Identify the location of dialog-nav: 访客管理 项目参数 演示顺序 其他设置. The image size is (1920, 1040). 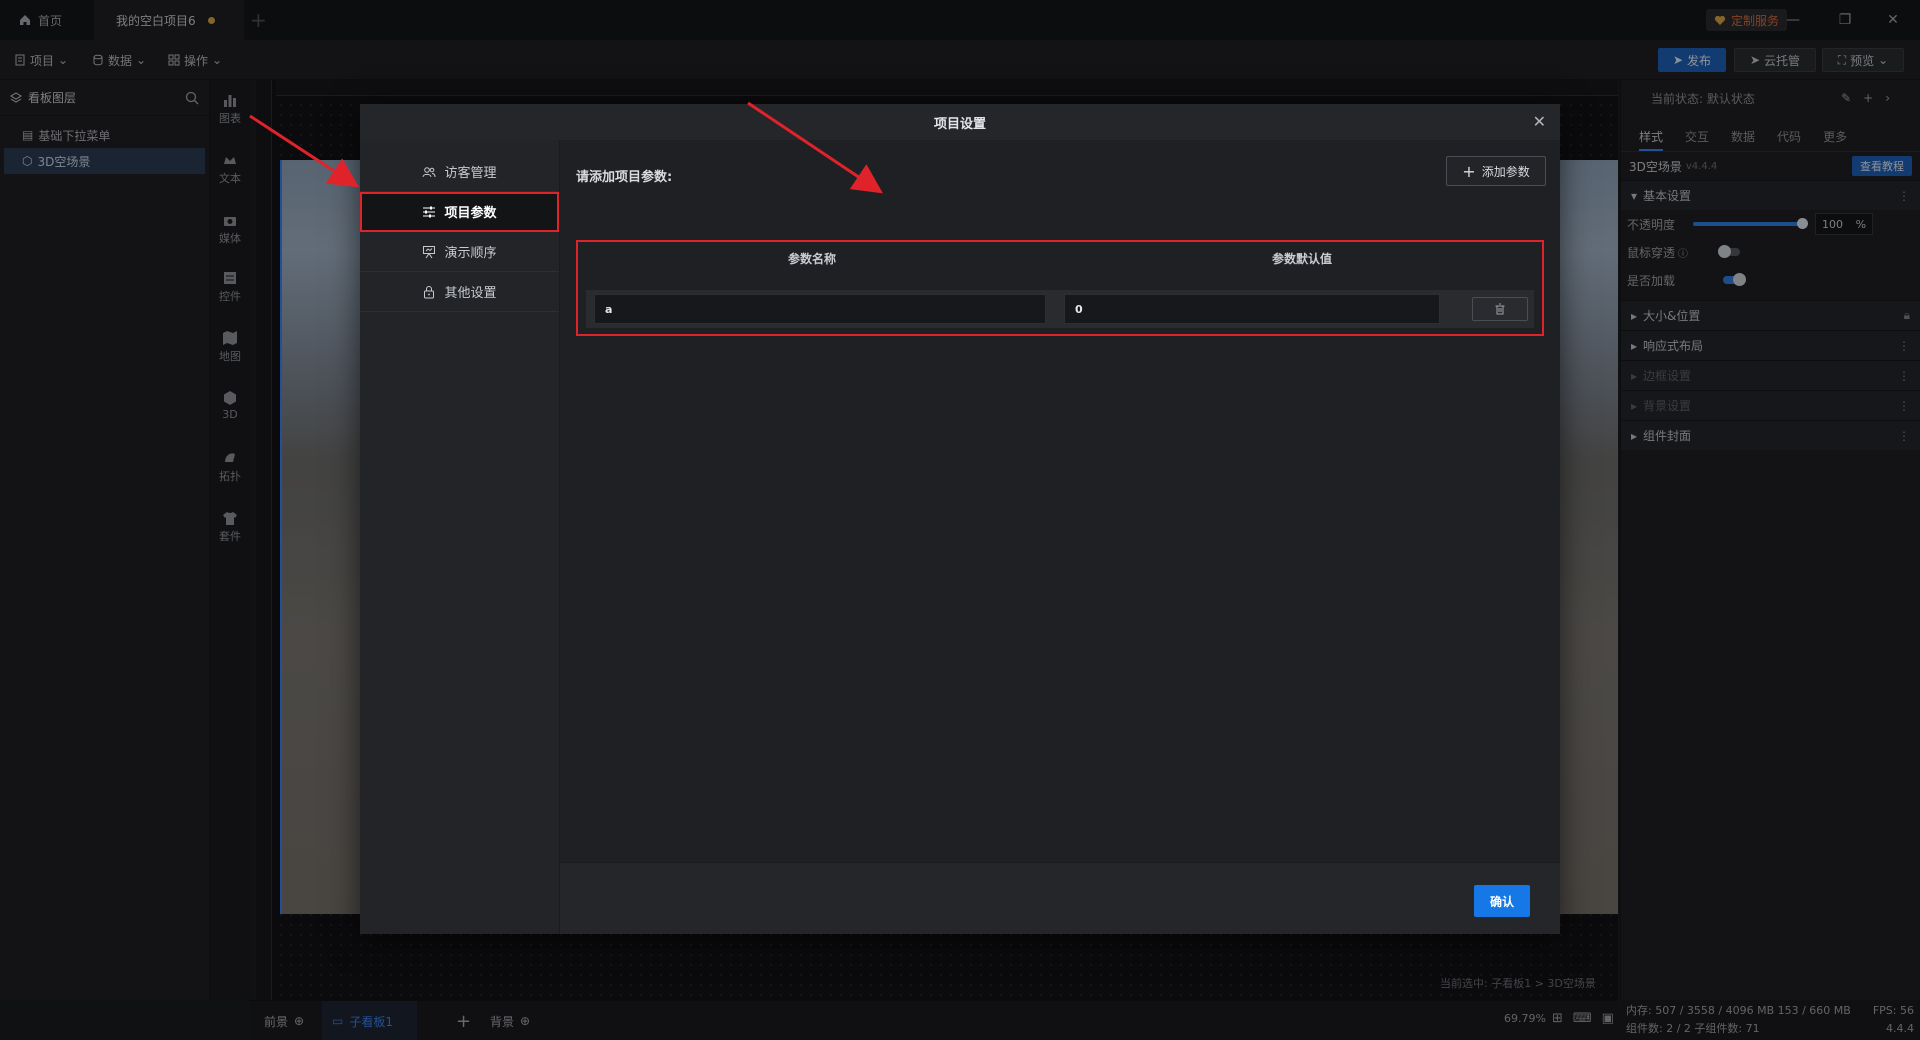
(460, 537).